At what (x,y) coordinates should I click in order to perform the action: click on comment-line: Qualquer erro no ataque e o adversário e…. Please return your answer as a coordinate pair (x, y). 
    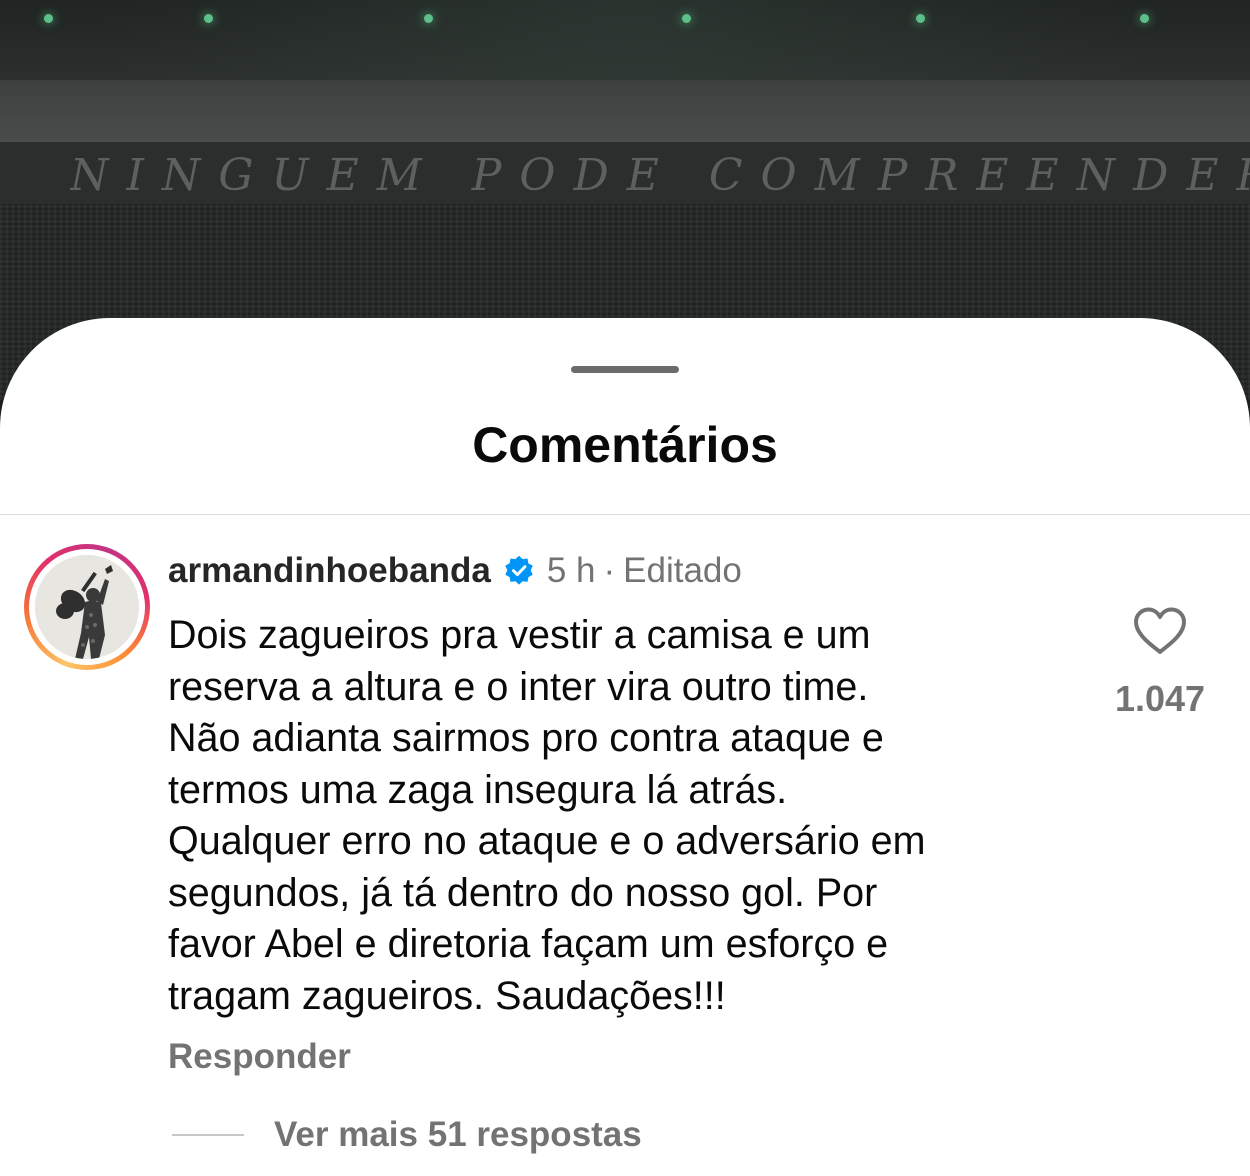
    Looking at the image, I should click on (547, 841).